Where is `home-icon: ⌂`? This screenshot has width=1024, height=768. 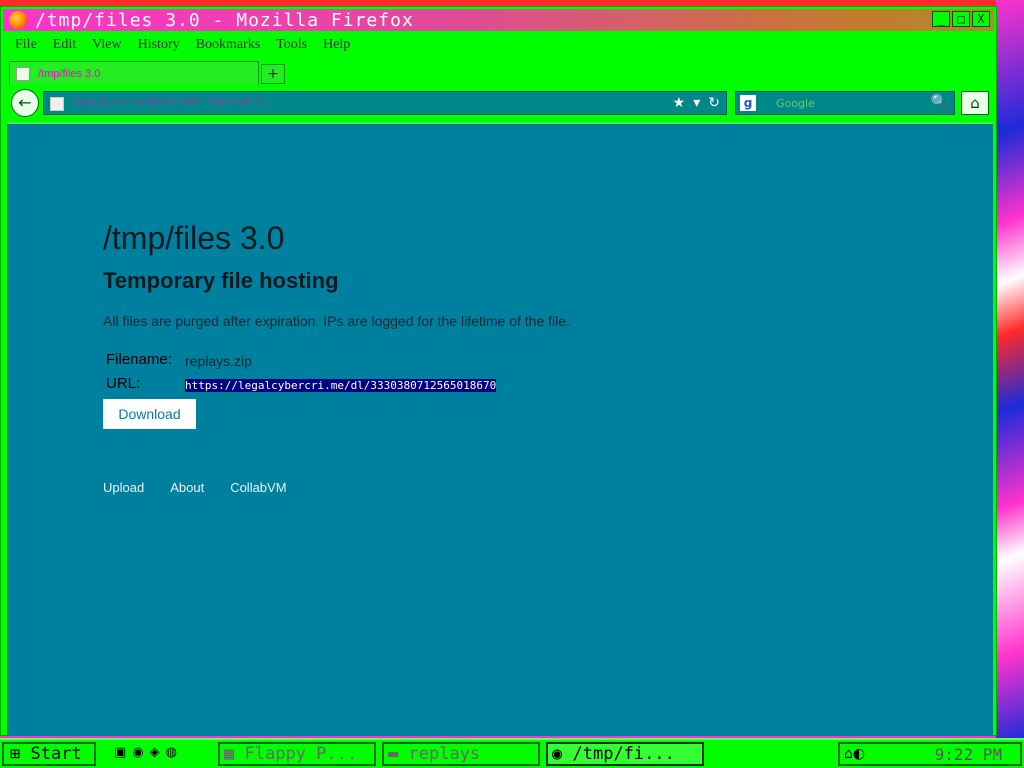 home-icon: ⌂ is located at coordinates (975, 103).